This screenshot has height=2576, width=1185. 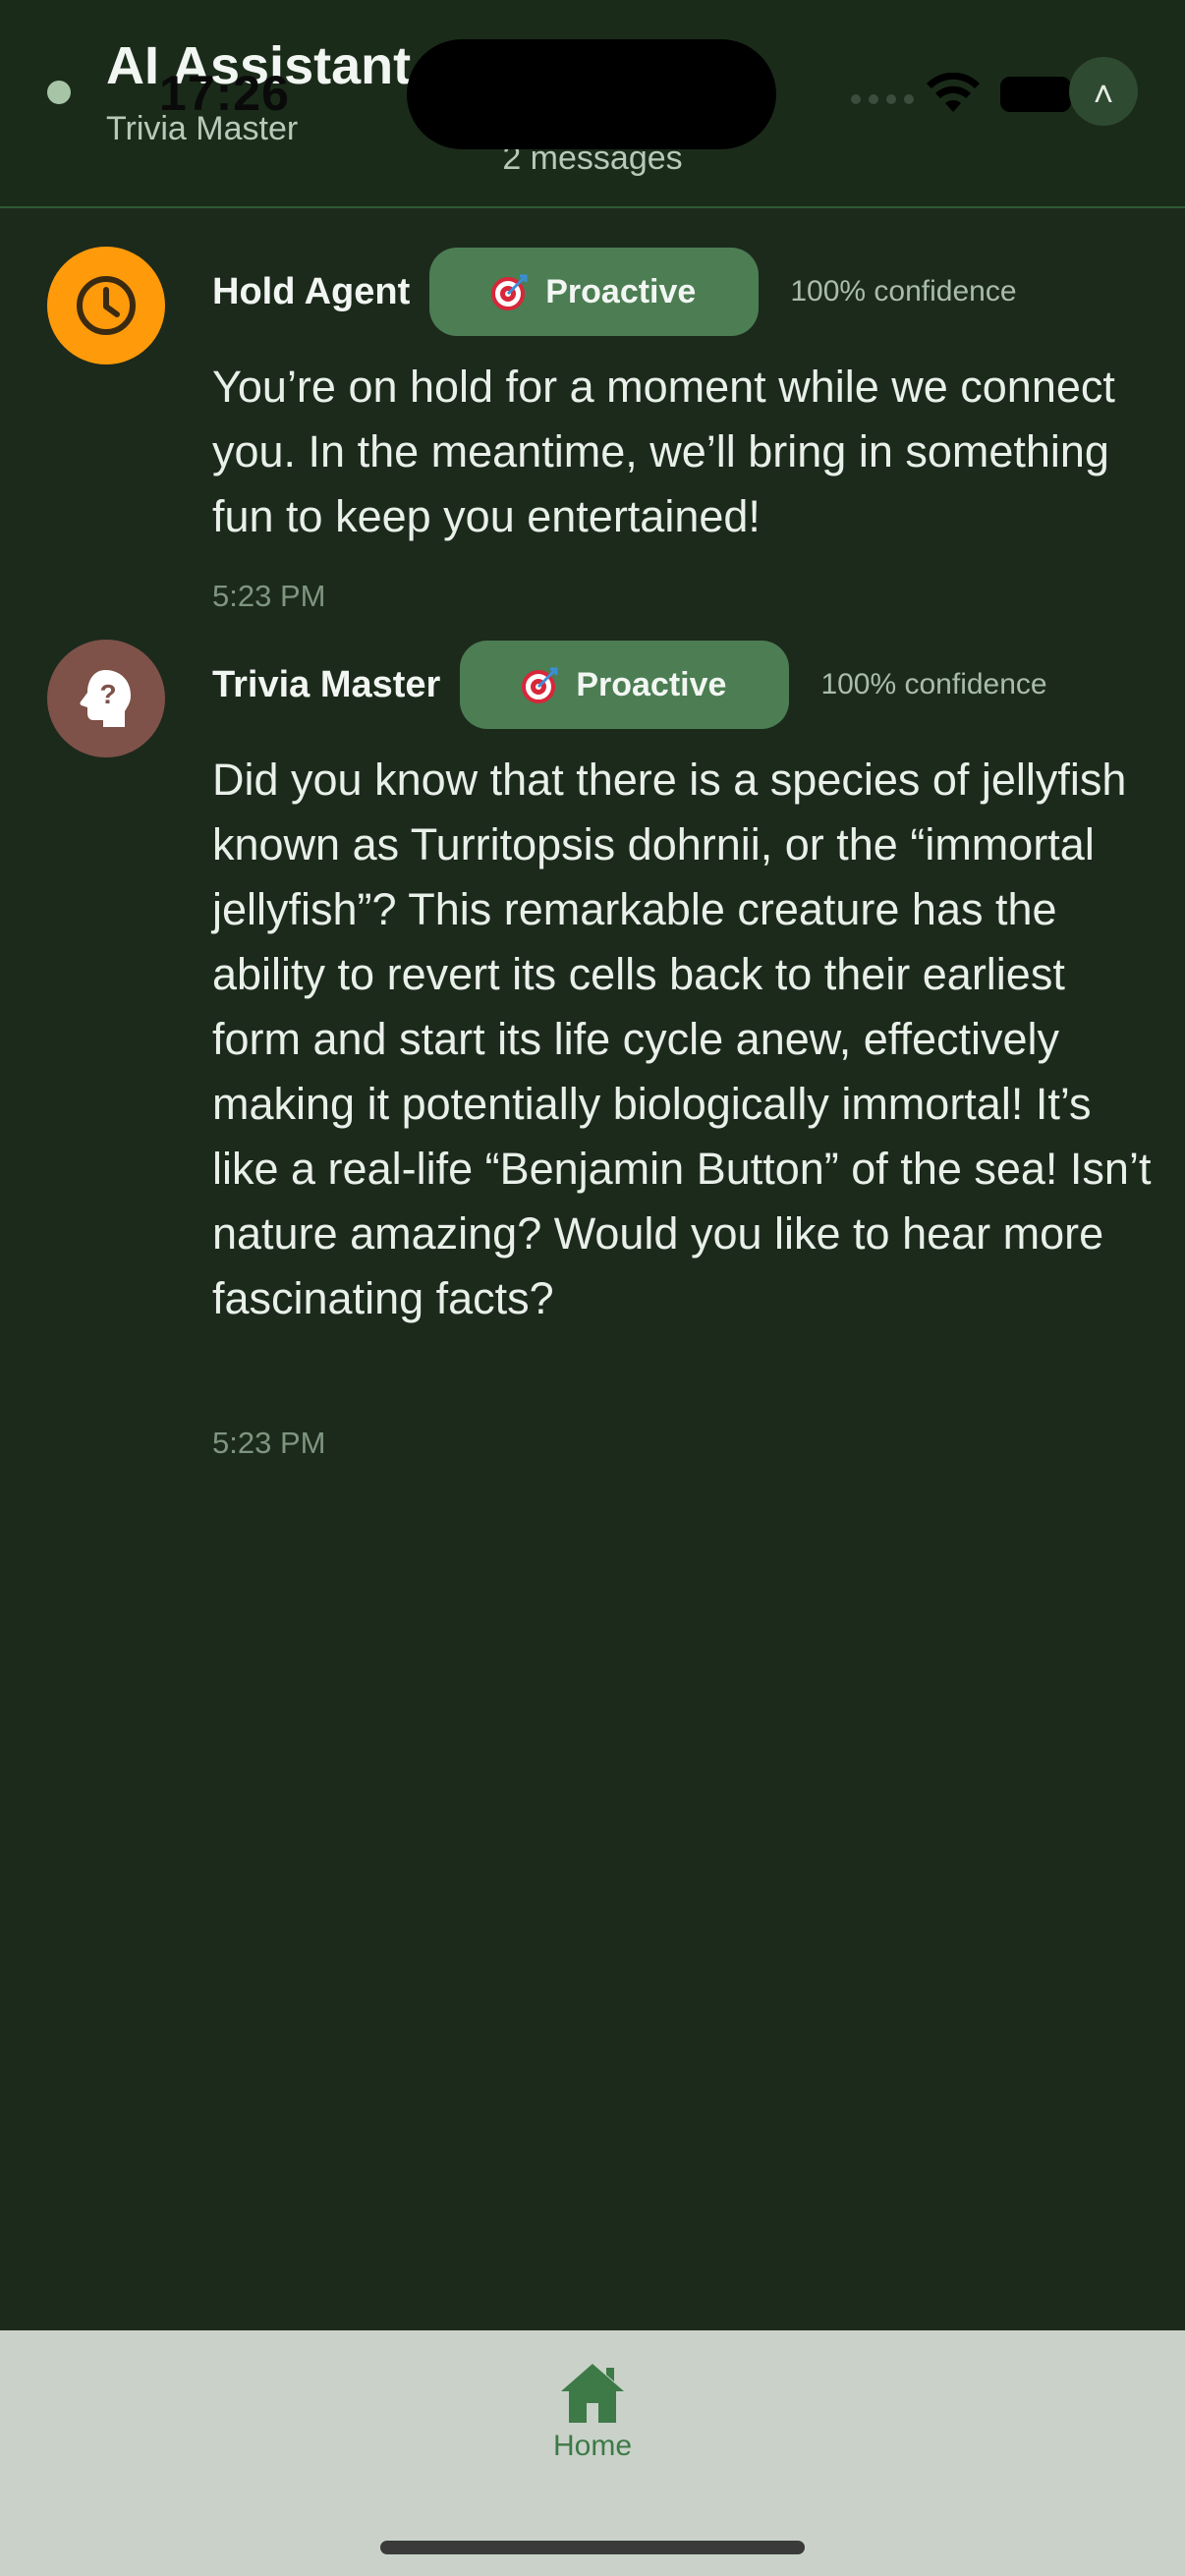 What do you see at coordinates (592, 2424) in the screenshot?
I see `tab-home: Home` at bounding box center [592, 2424].